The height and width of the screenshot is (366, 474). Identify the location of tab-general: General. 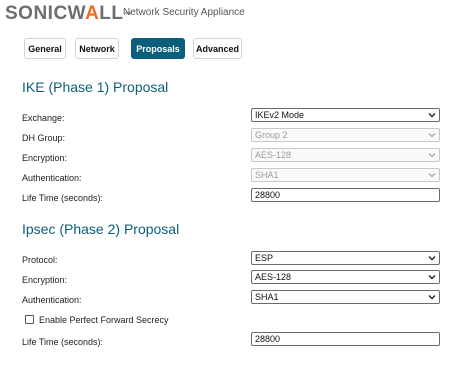
(45, 48).